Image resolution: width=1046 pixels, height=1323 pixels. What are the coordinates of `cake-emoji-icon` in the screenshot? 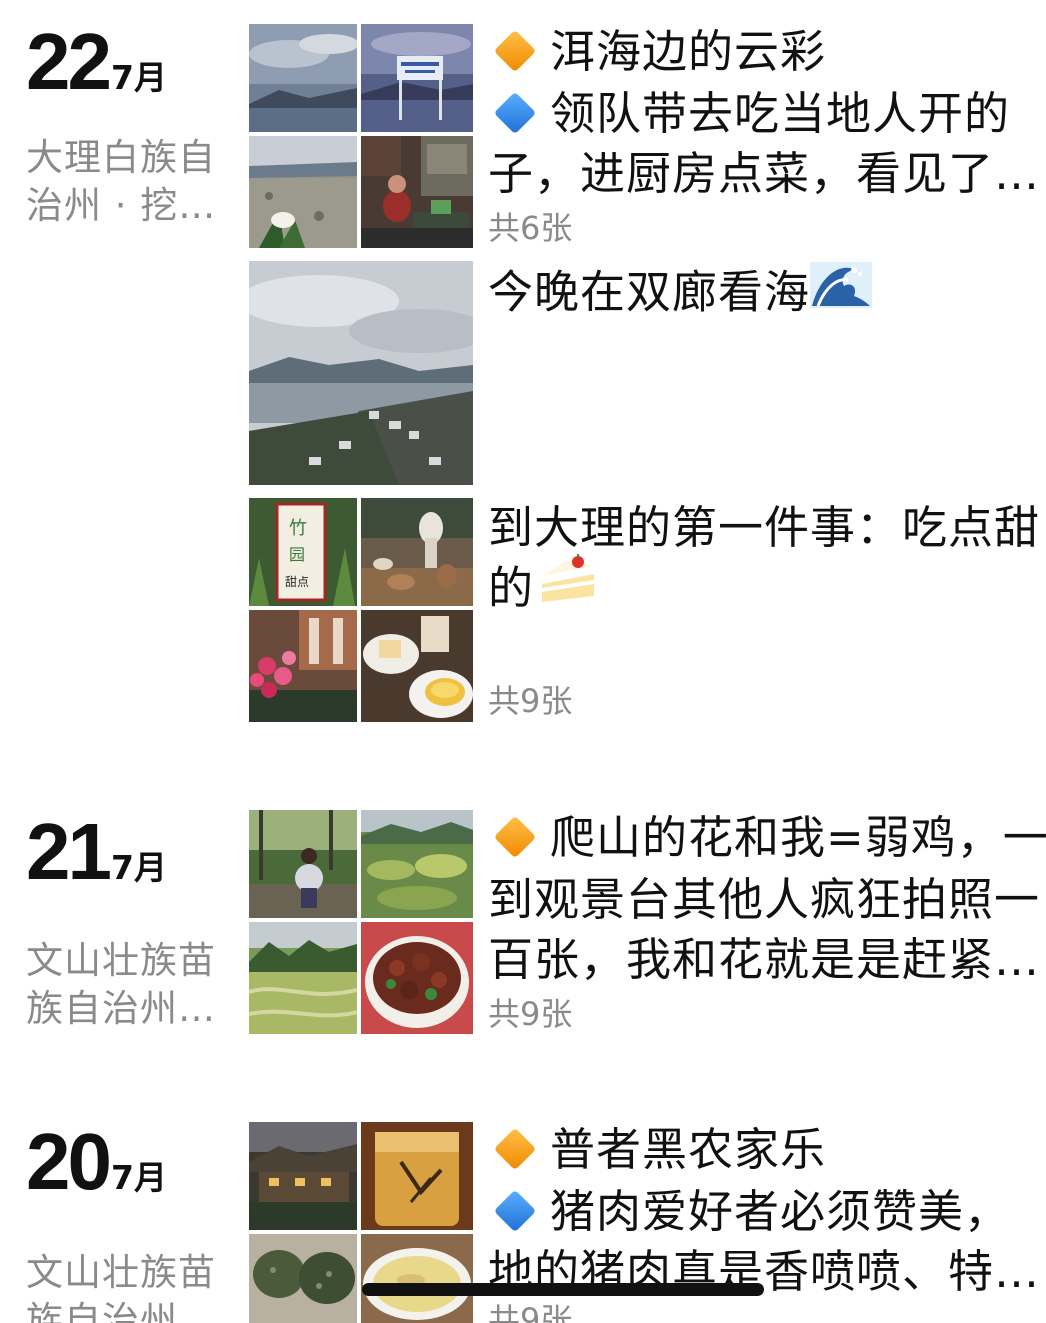 It's located at (568, 585).